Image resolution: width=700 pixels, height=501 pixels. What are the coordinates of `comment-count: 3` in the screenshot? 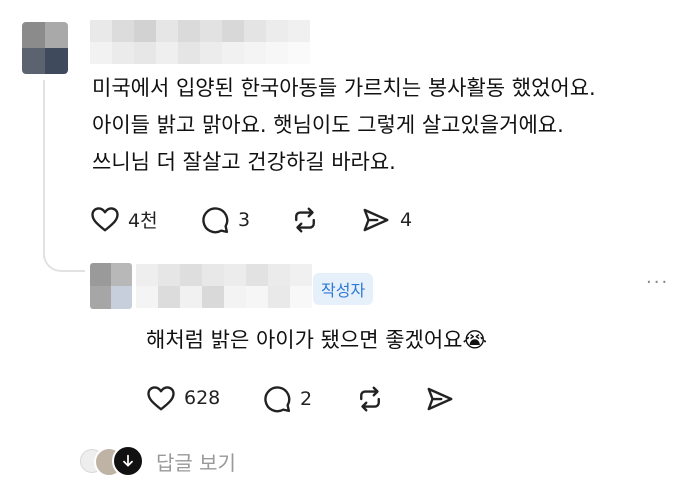 It's located at (244, 220).